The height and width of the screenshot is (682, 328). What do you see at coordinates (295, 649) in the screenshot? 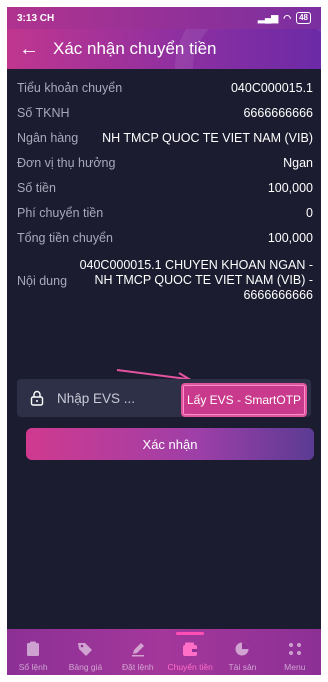
I see `grid-icon` at bounding box center [295, 649].